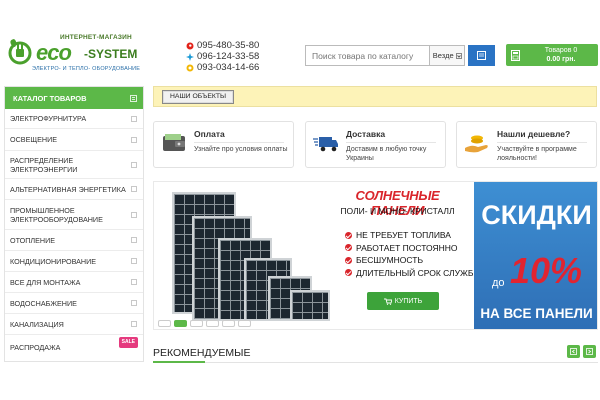  I want to click on catalog-menu-icon, so click(133, 98).